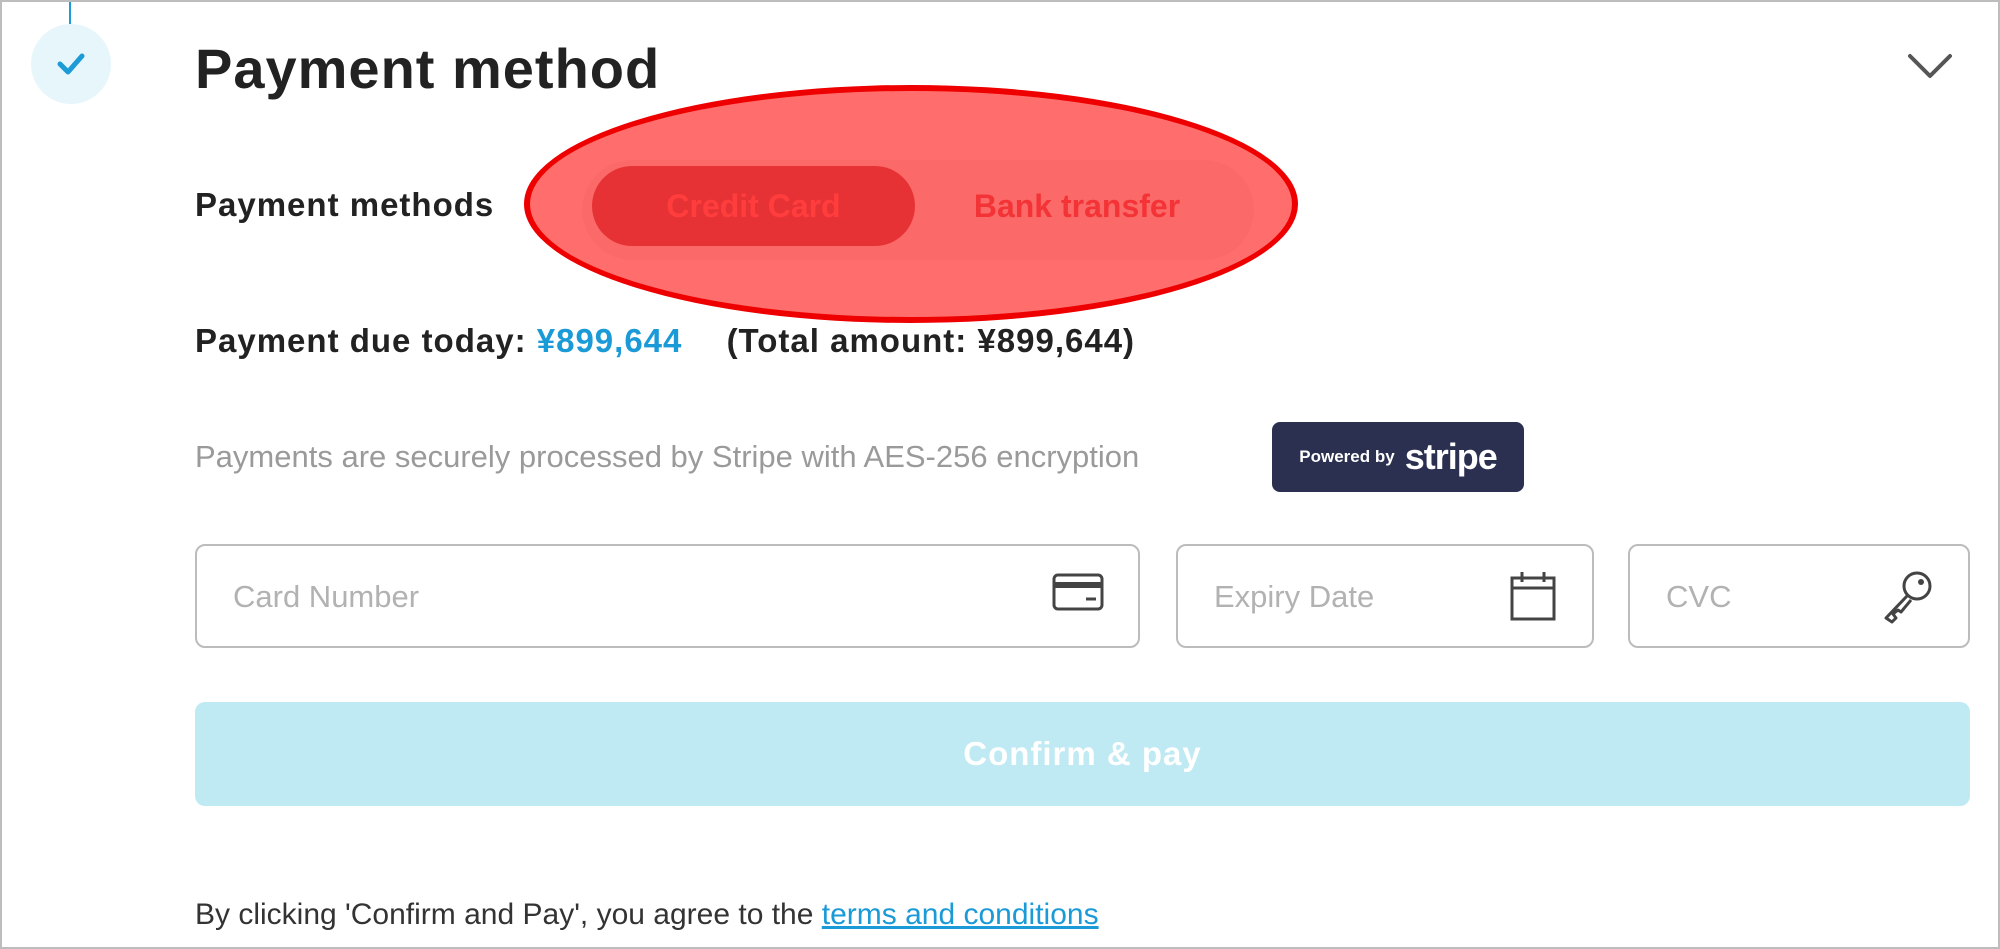 Image resolution: width=2000 pixels, height=949 pixels. What do you see at coordinates (1347, 456) in the screenshot?
I see `stripe-badge-prefix: Powered by` at bounding box center [1347, 456].